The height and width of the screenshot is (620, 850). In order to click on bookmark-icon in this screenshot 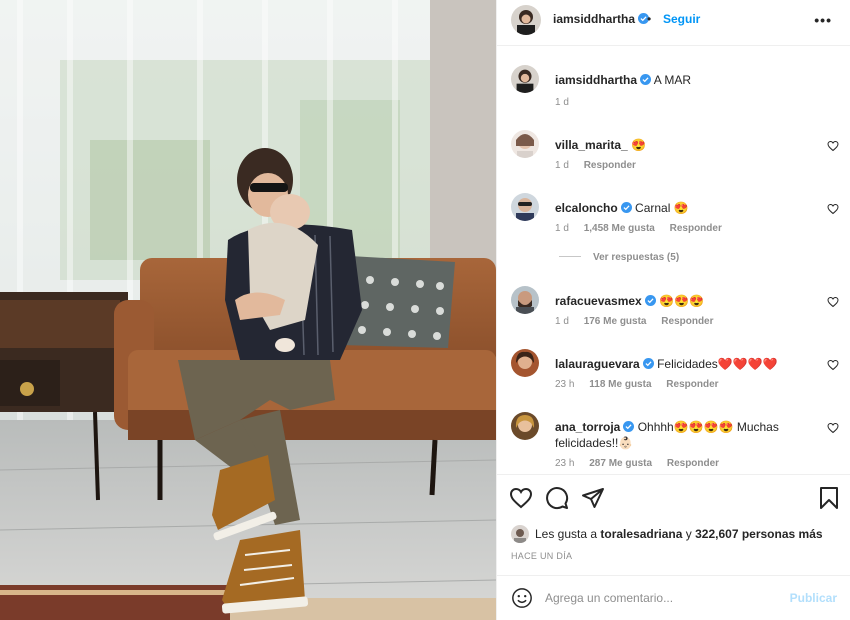, I will do `click(829, 498)`.